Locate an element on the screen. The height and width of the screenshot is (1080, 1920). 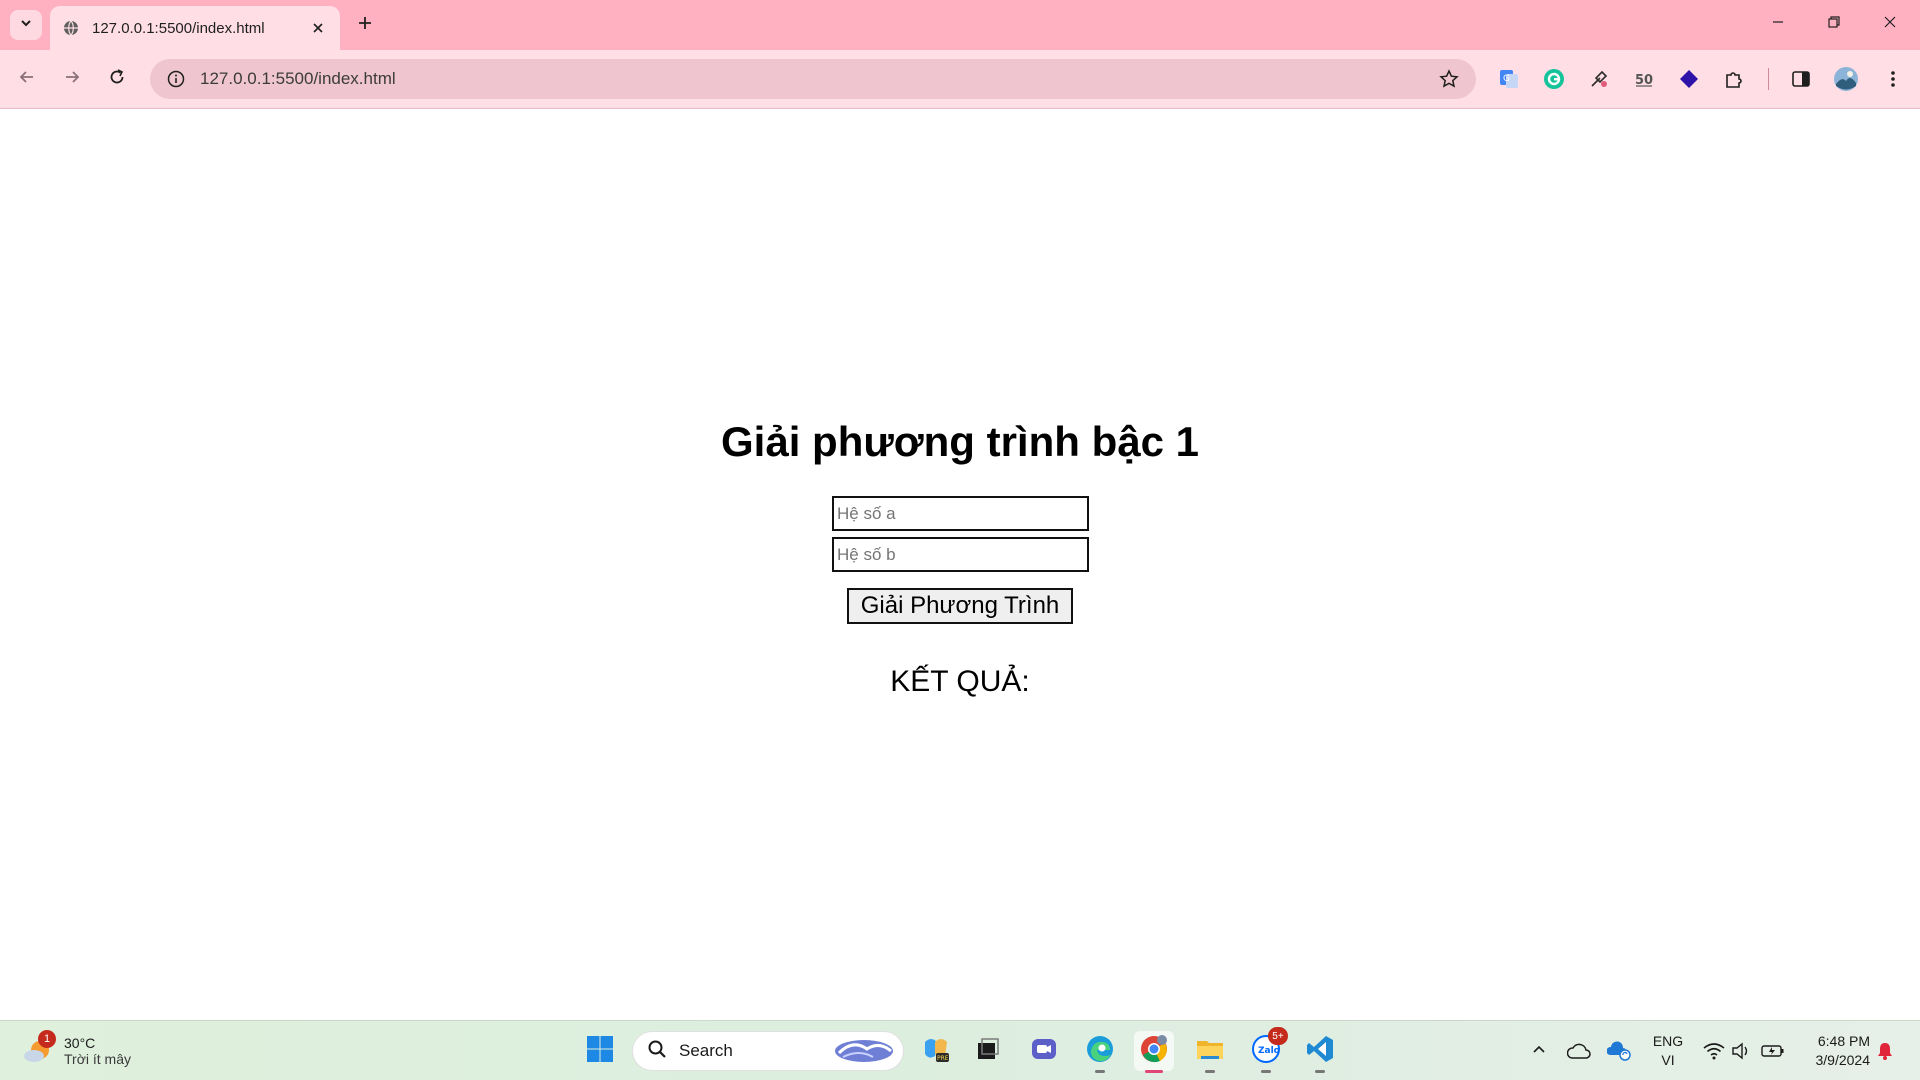
restore-button is located at coordinates (1834, 24).